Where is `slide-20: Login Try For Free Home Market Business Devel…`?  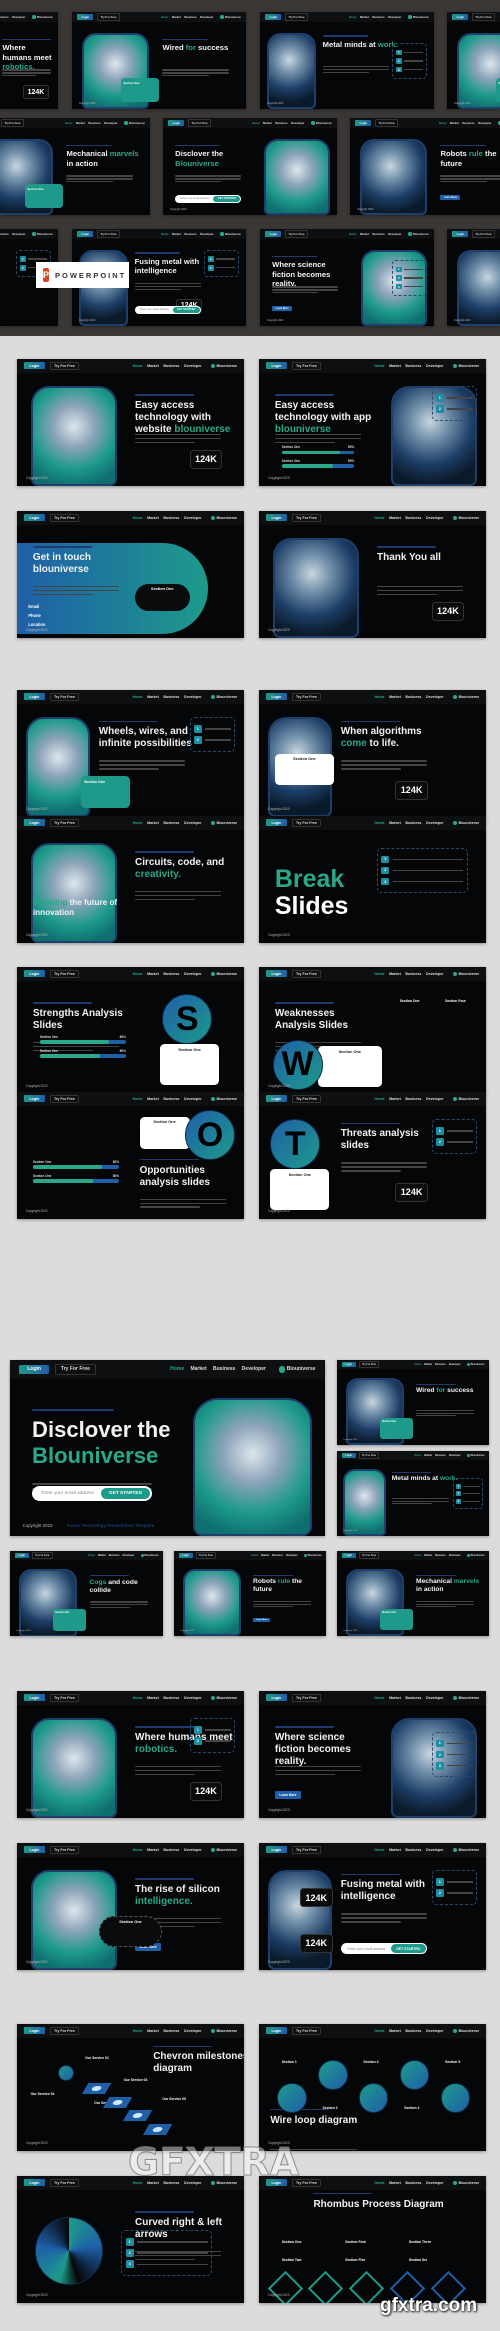
slide-20: Login Try For Free Home Market Business Devel… is located at coordinates (372, 1030).